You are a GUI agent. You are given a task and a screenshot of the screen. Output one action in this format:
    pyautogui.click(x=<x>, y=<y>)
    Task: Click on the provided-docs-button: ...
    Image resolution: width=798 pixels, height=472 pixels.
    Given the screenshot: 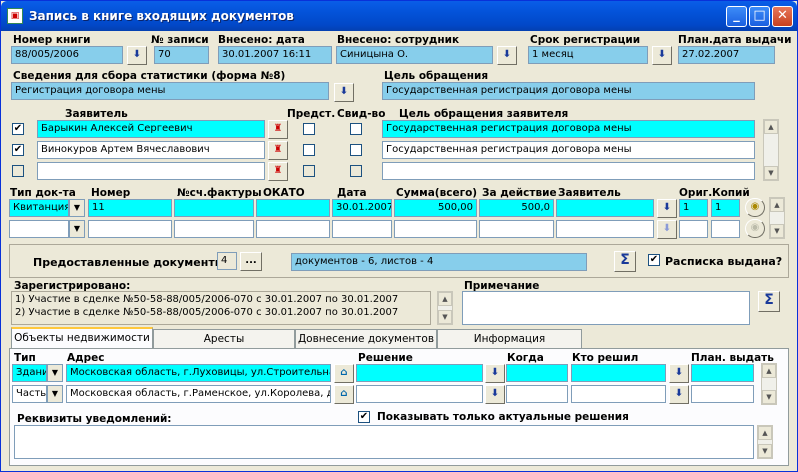 What is the action you would take?
    pyautogui.click(x=251, y=261)
    